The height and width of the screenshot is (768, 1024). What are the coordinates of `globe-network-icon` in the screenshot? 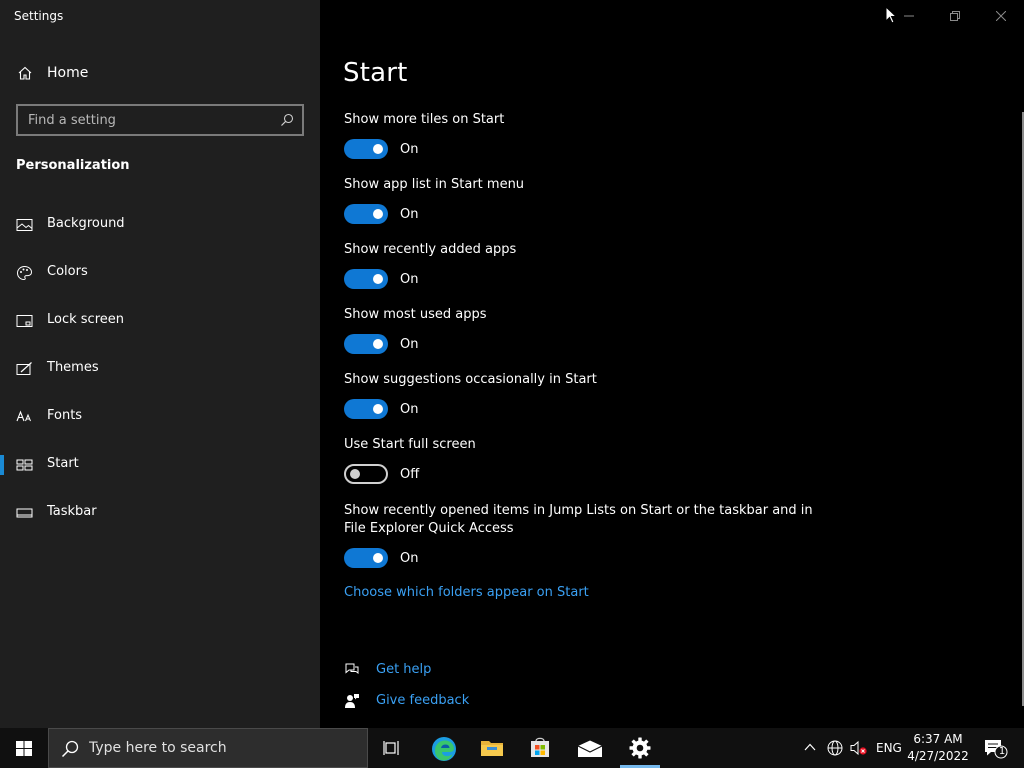 It's located at (835, 748).